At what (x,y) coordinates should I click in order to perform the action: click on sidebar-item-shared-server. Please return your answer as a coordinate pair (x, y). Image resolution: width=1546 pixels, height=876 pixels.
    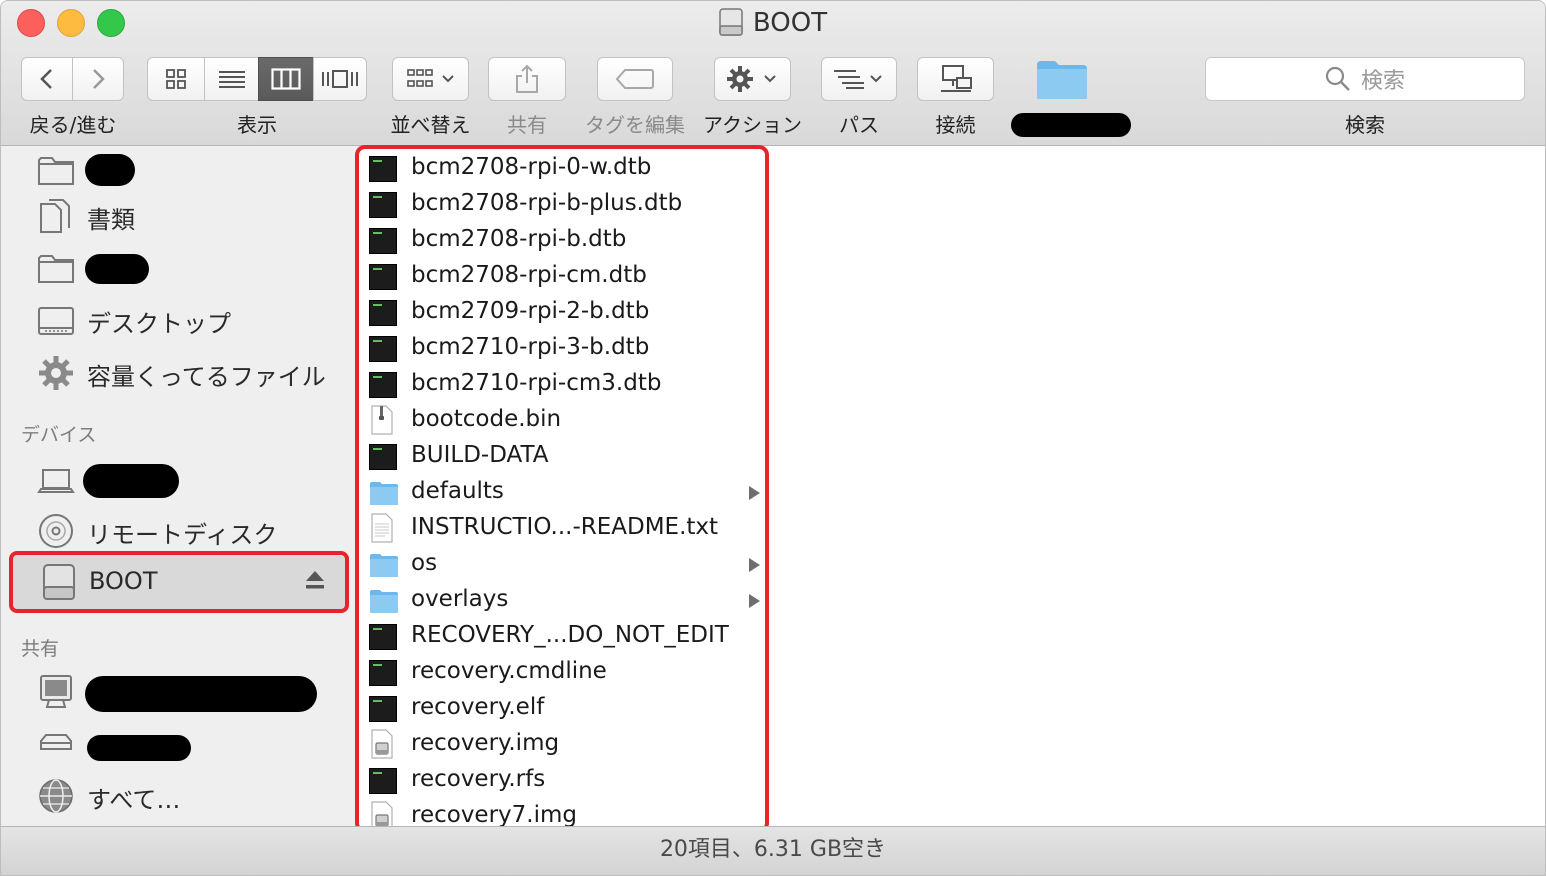
    Looking at the image, I should click on (180, 745).